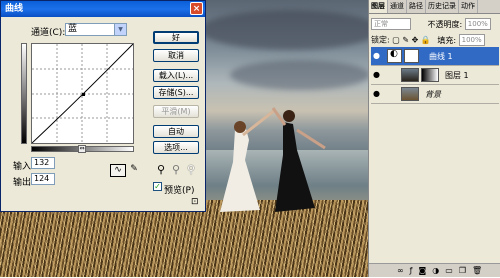 This screenshot has width=500, height=278. I want to click on layer-name: 曲线 1, so click(441, 56).